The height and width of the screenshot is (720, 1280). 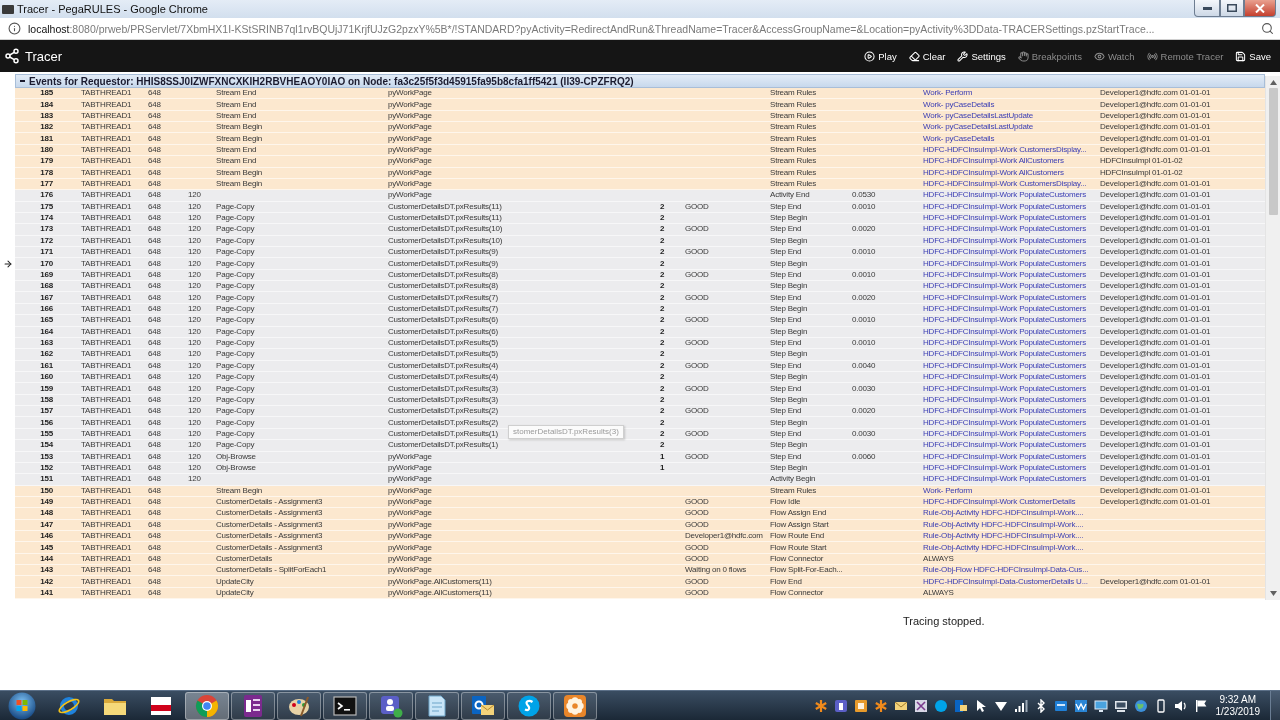 What do you see at coordinates (1023, 56) in the screenshot?
I see `hand-icon` at bounding box center [1023, 56].